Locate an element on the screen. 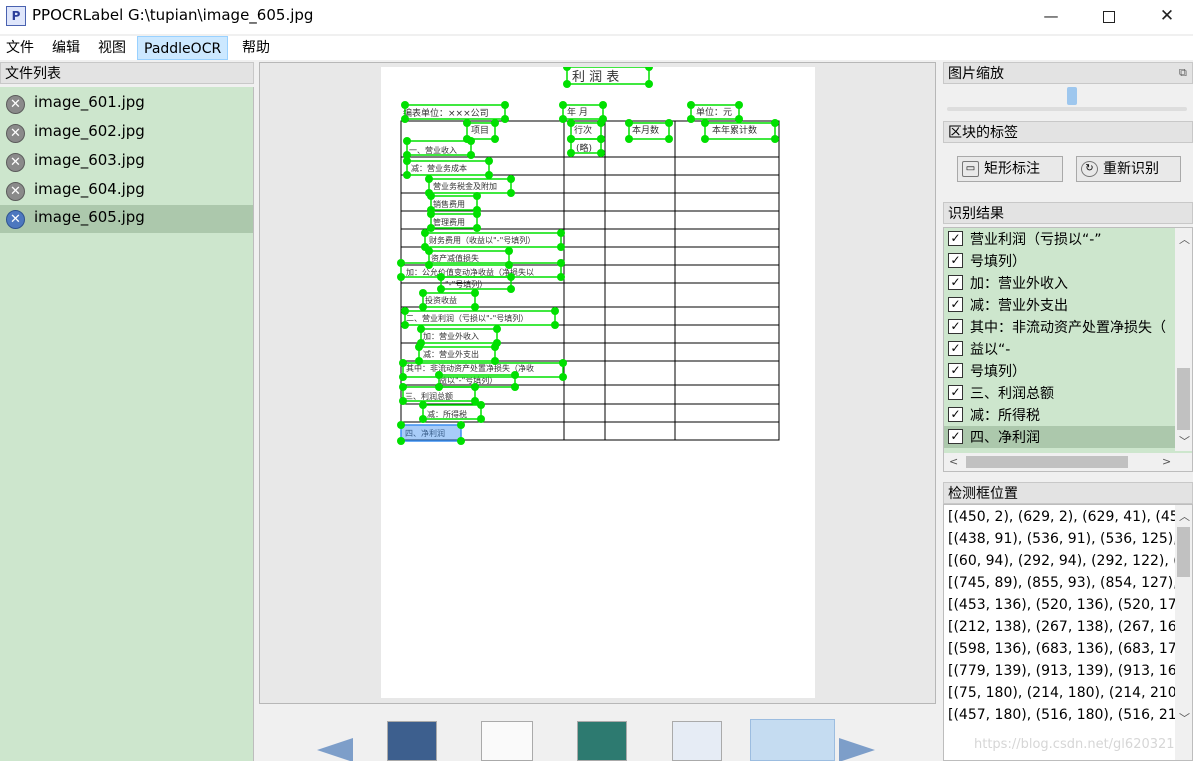  chevron-left-icon: < is located at coordinates (953, 461).